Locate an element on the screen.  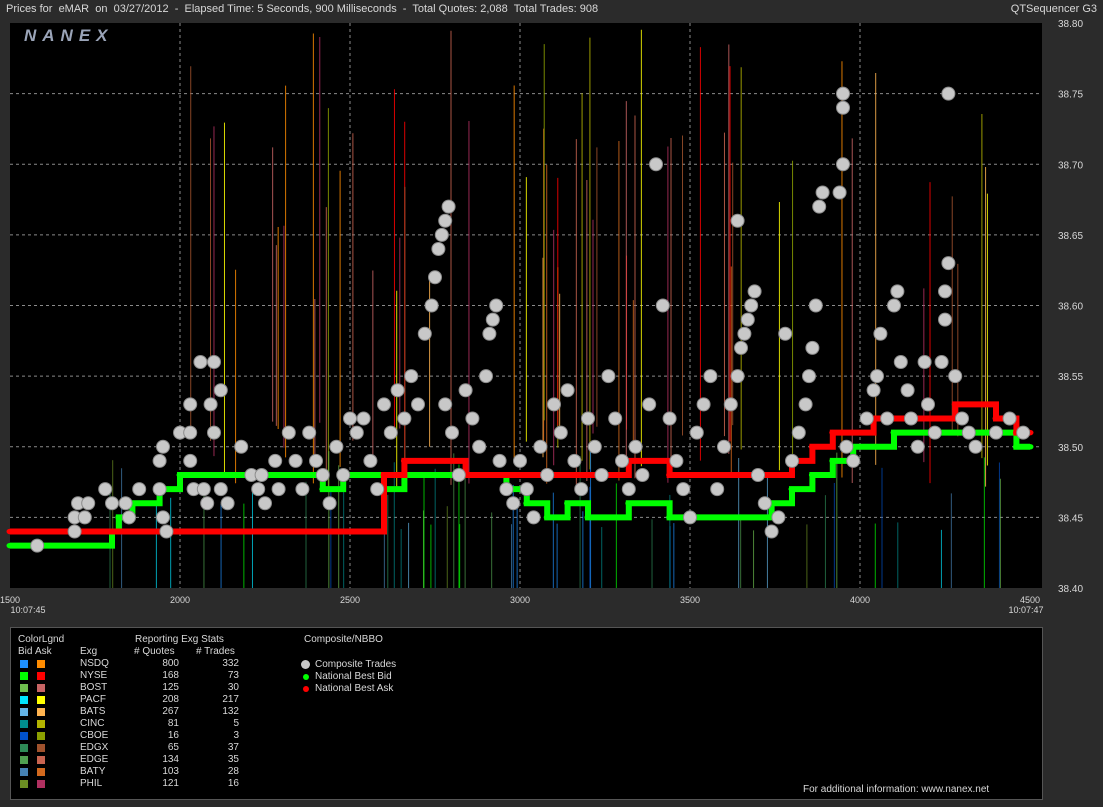
exchange-name: EDGE is located at coordinates (94, 759).